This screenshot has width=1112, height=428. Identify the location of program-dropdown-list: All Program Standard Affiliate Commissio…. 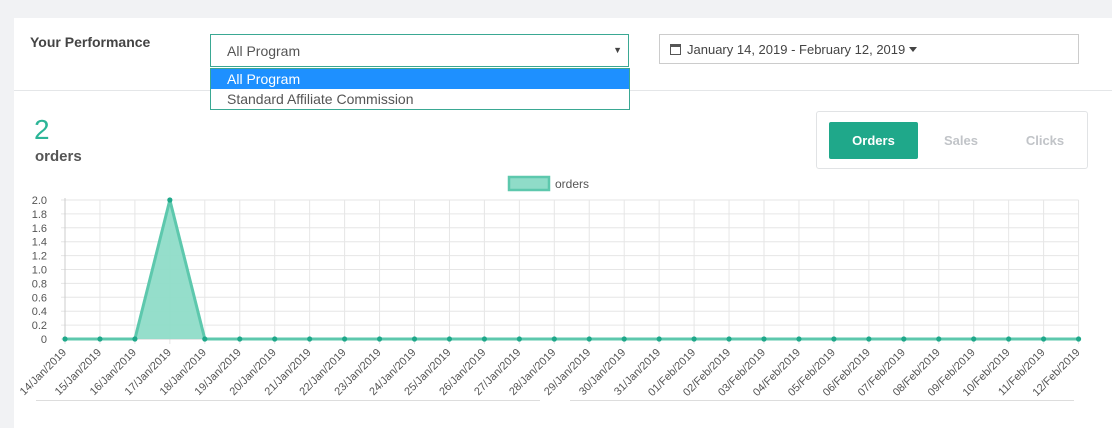
(420, 89).